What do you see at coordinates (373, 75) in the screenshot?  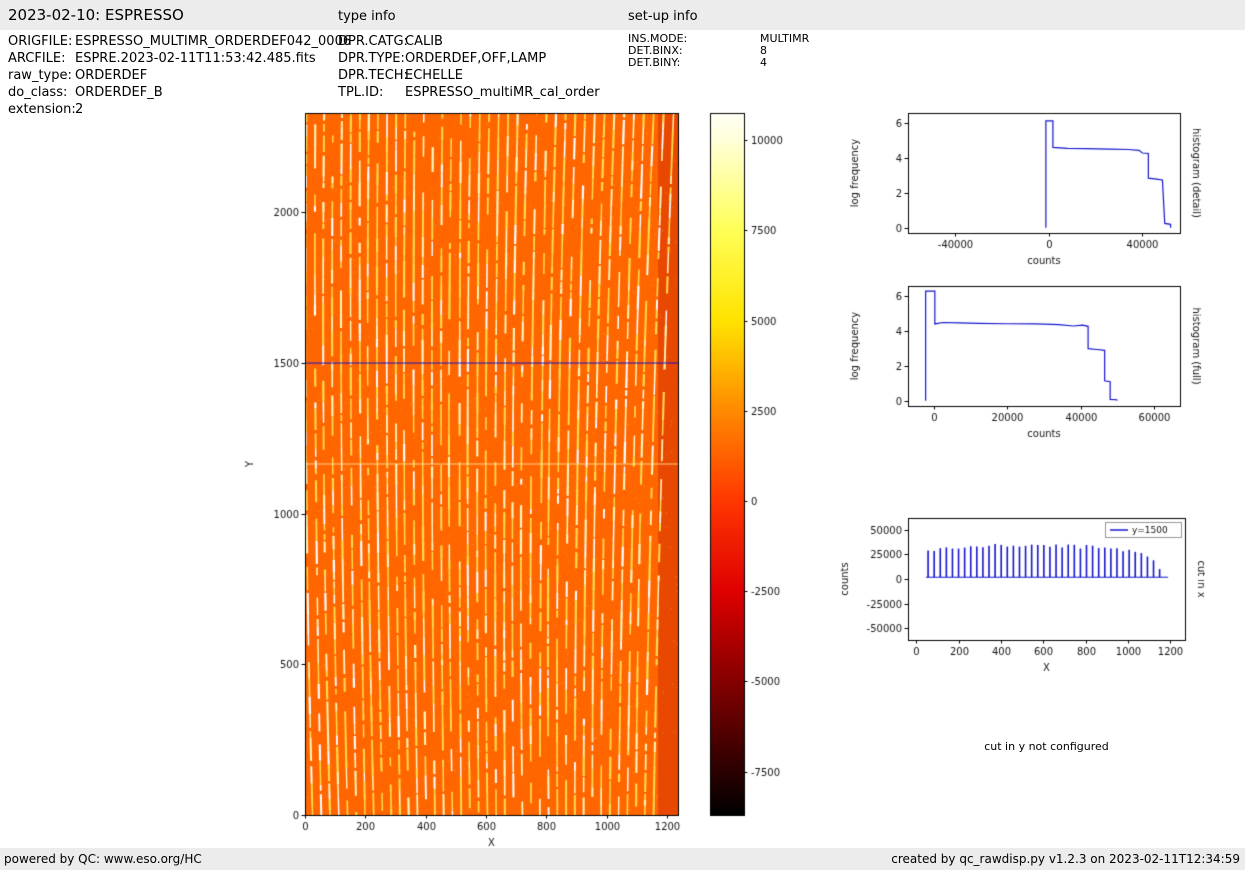 I see `meta-label: DPR.TECH:` at bounding box center [373, 75].